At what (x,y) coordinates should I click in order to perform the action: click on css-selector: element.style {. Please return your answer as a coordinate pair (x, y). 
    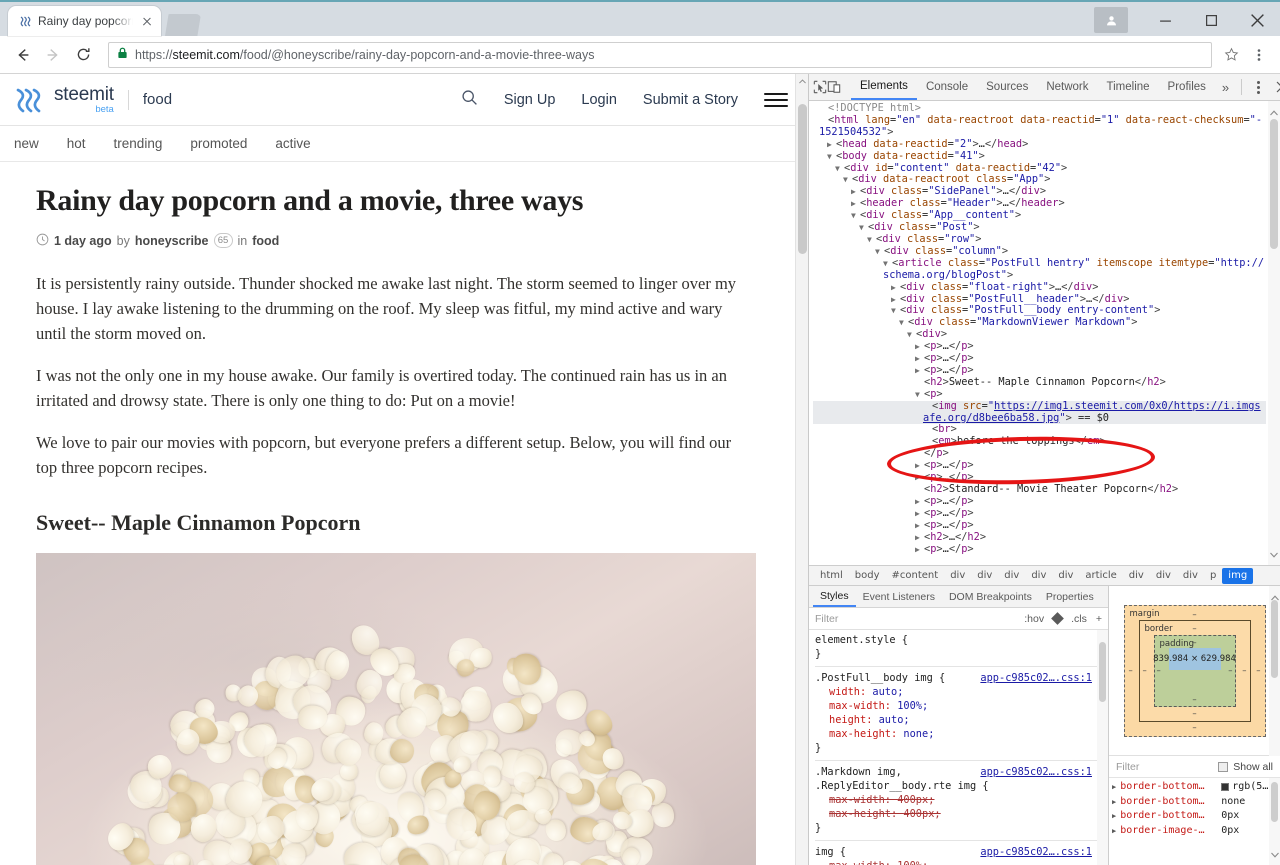
    Looking at the image, I should click on (861, 640).